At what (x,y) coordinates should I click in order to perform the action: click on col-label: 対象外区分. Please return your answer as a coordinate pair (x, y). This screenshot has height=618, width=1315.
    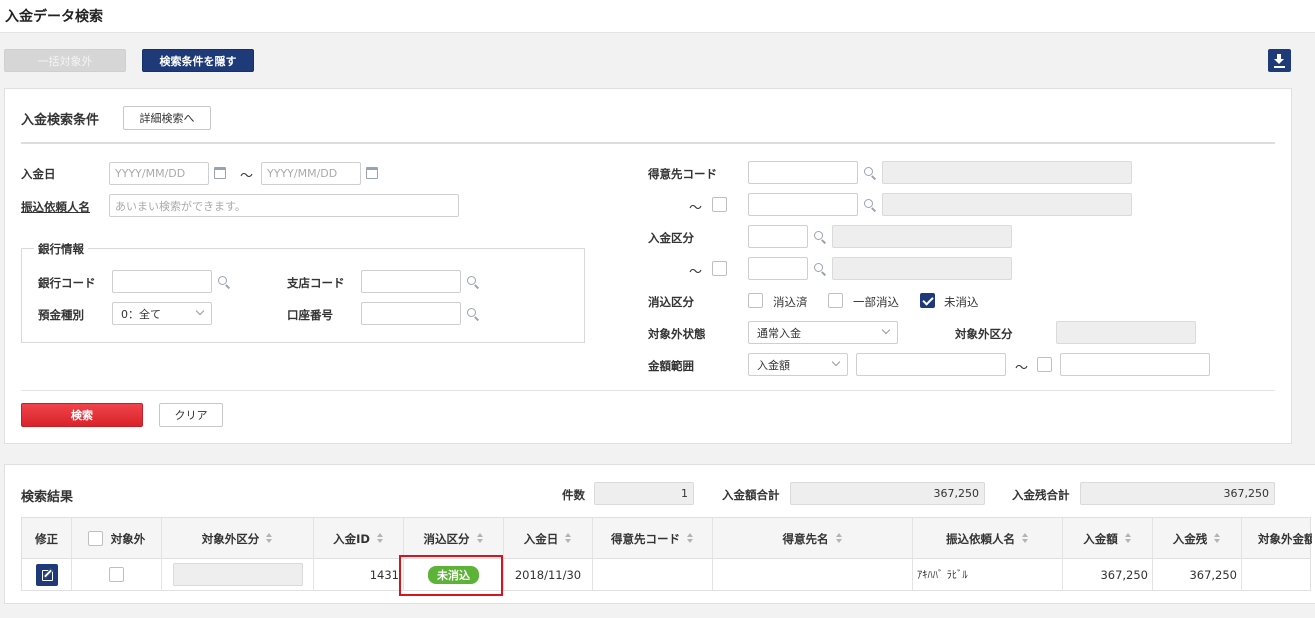
    Looking at the image, I should click on (230, 538).